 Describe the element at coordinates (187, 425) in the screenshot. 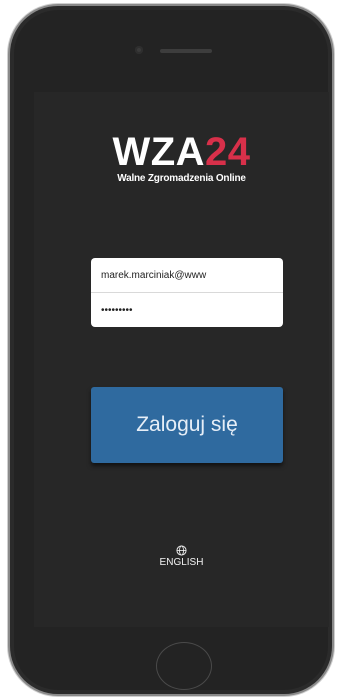

I see `login-button: Zaloguj się` at that location.